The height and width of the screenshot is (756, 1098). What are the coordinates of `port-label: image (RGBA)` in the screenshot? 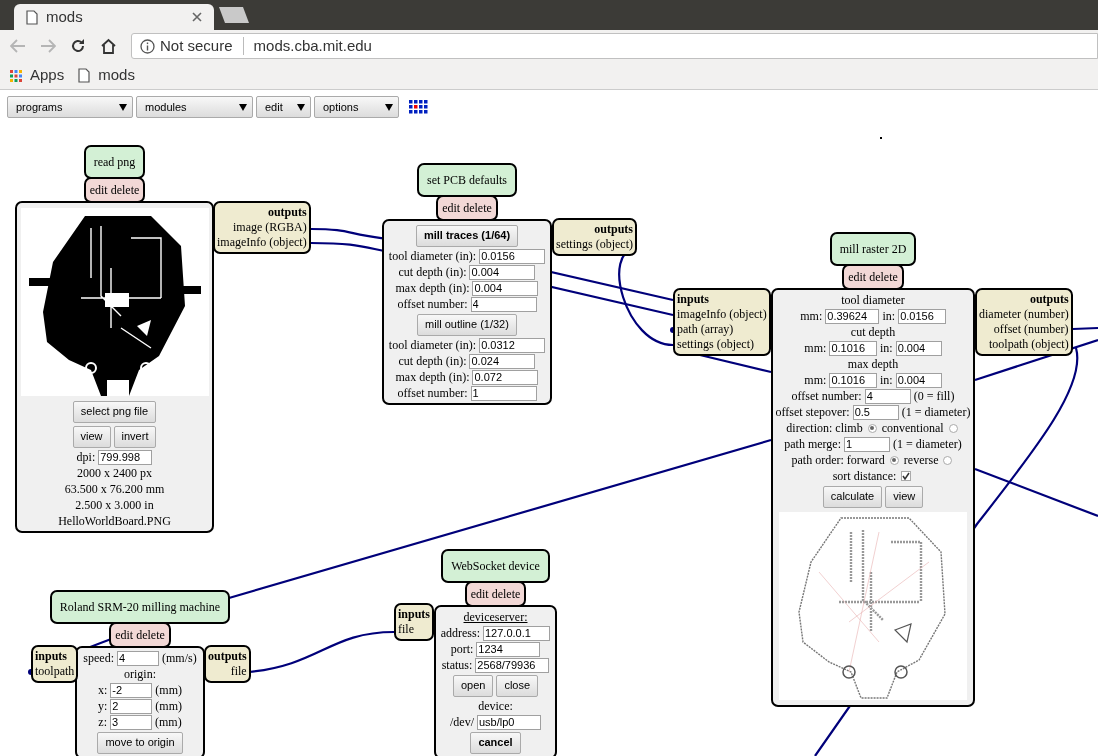 It's located at (262, 227).